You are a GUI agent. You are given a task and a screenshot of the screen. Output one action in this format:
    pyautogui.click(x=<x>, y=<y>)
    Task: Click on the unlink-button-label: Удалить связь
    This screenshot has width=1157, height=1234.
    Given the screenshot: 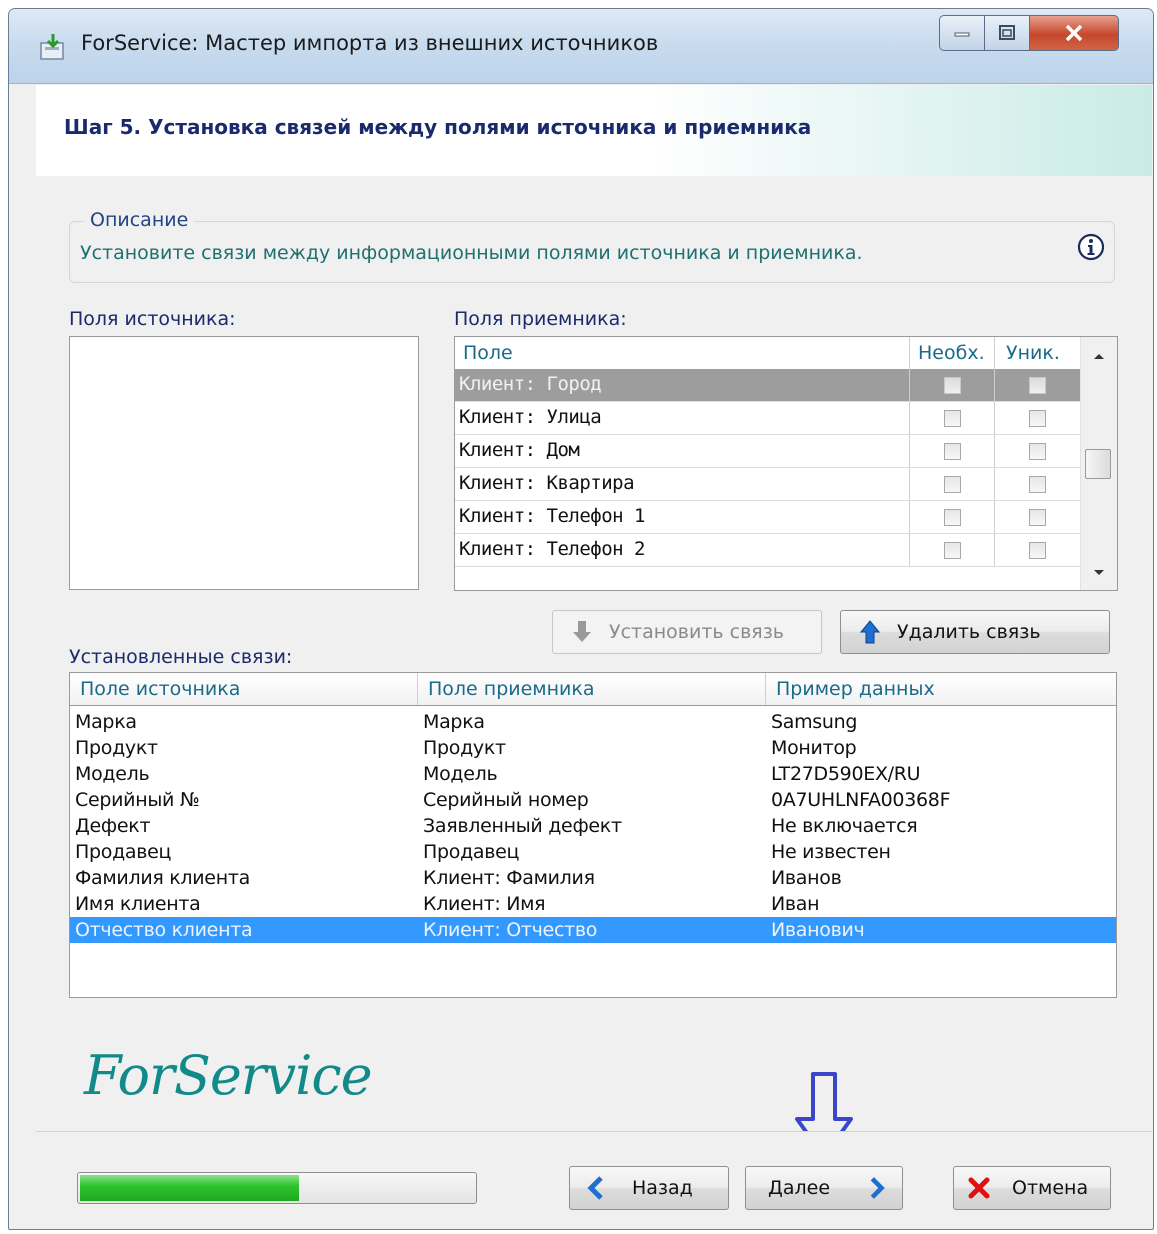 What is the action you would take?
    pyautogui.click(x=969, y=632)
    